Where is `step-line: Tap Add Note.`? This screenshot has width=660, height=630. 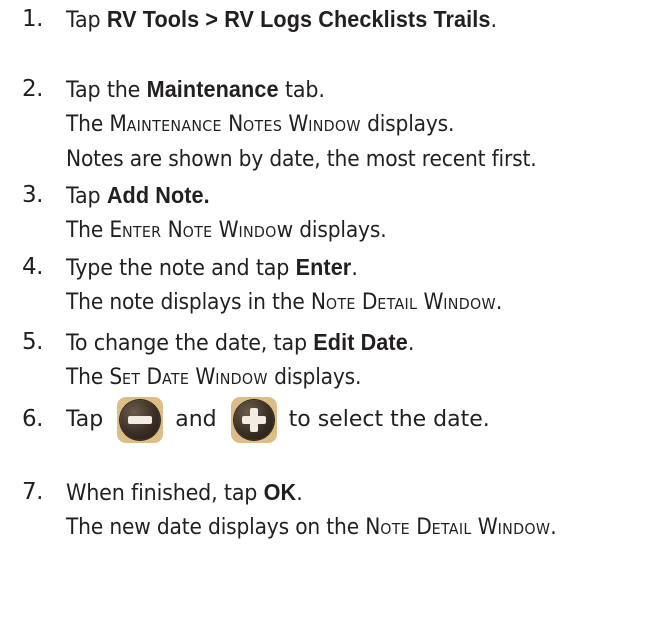 step-line: Tap Add Note. is located at coordinates (345, 195).